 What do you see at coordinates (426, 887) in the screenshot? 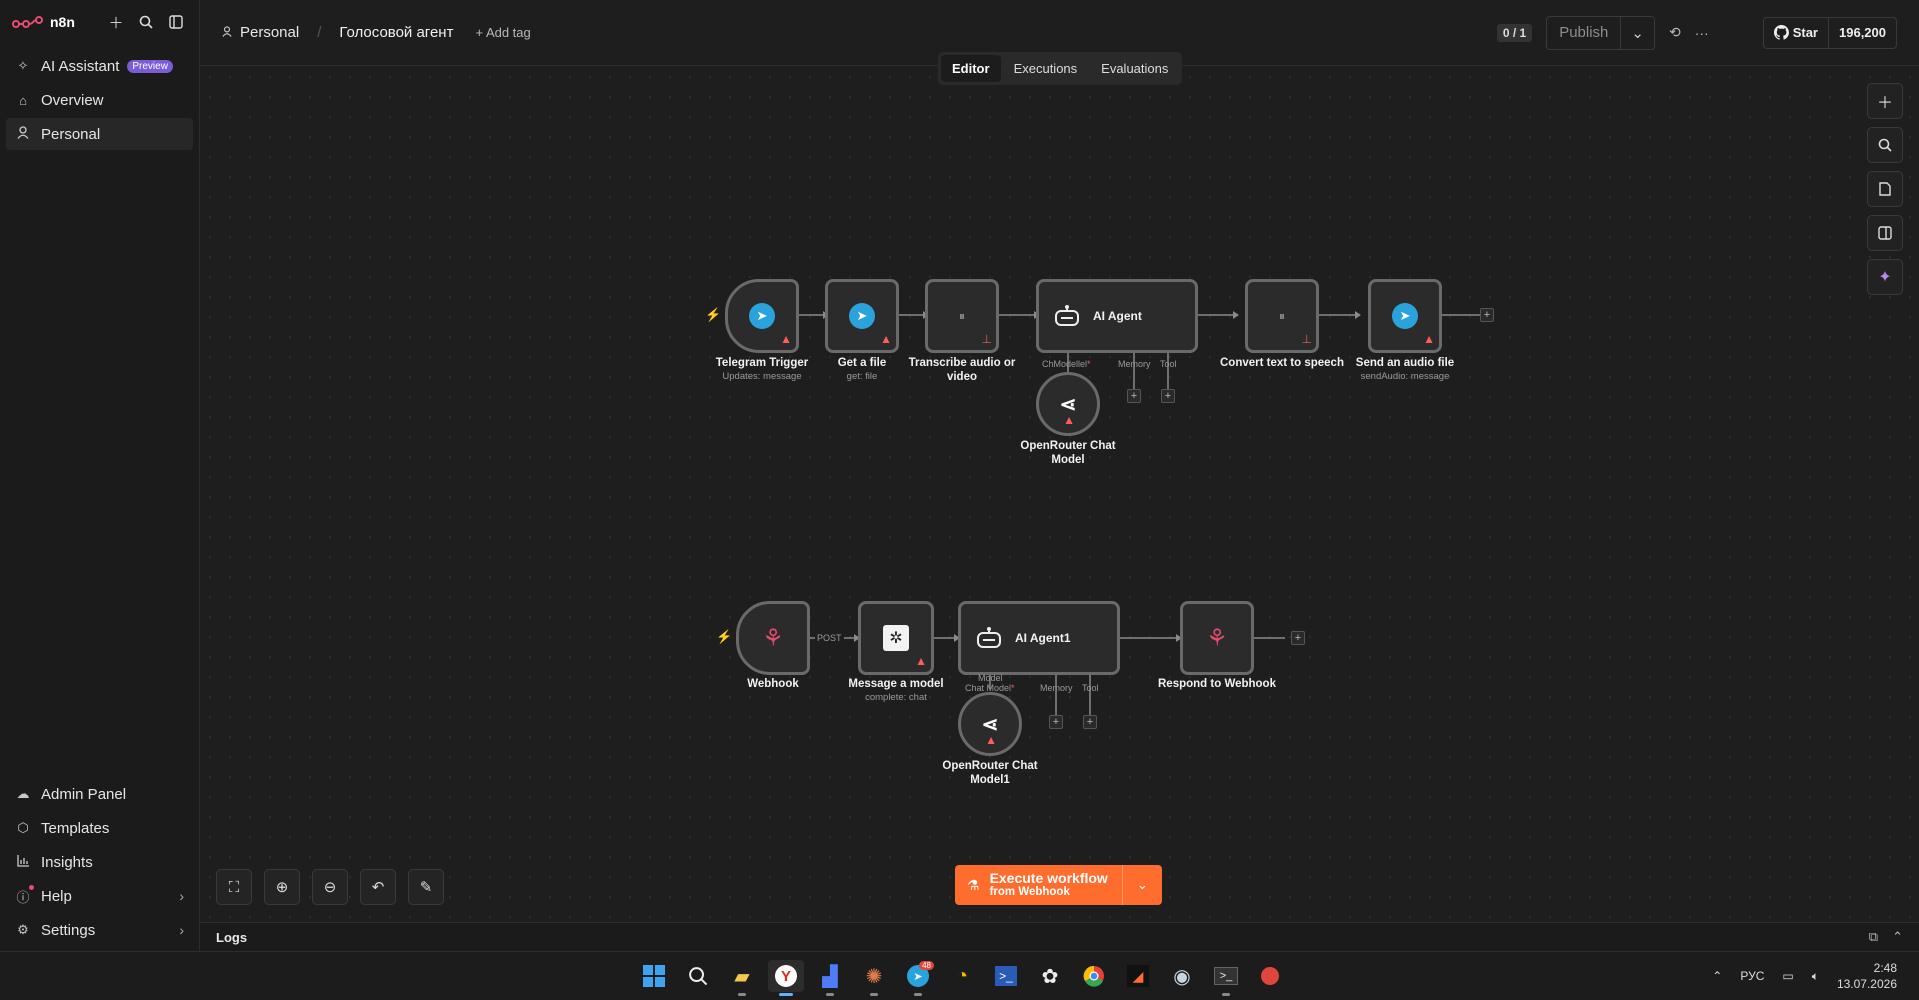
I see `tidy-up-icon: ✎` at bounding box center [426, 887].